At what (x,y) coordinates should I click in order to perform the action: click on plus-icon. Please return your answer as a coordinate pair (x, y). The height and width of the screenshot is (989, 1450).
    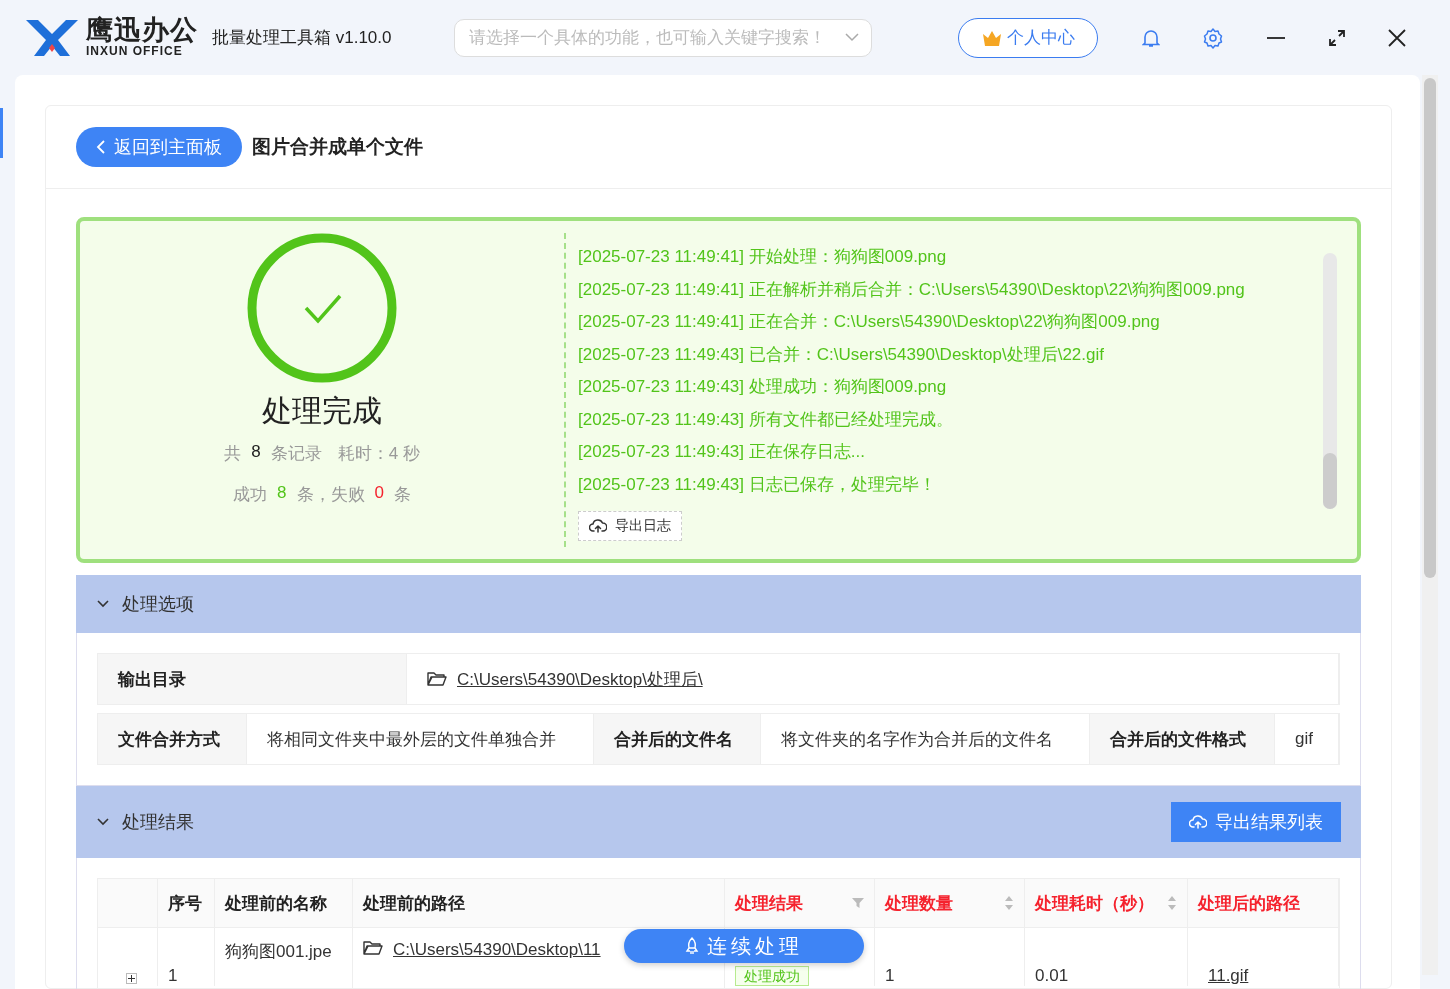
    Looking at the image, I should click on (131, 978).